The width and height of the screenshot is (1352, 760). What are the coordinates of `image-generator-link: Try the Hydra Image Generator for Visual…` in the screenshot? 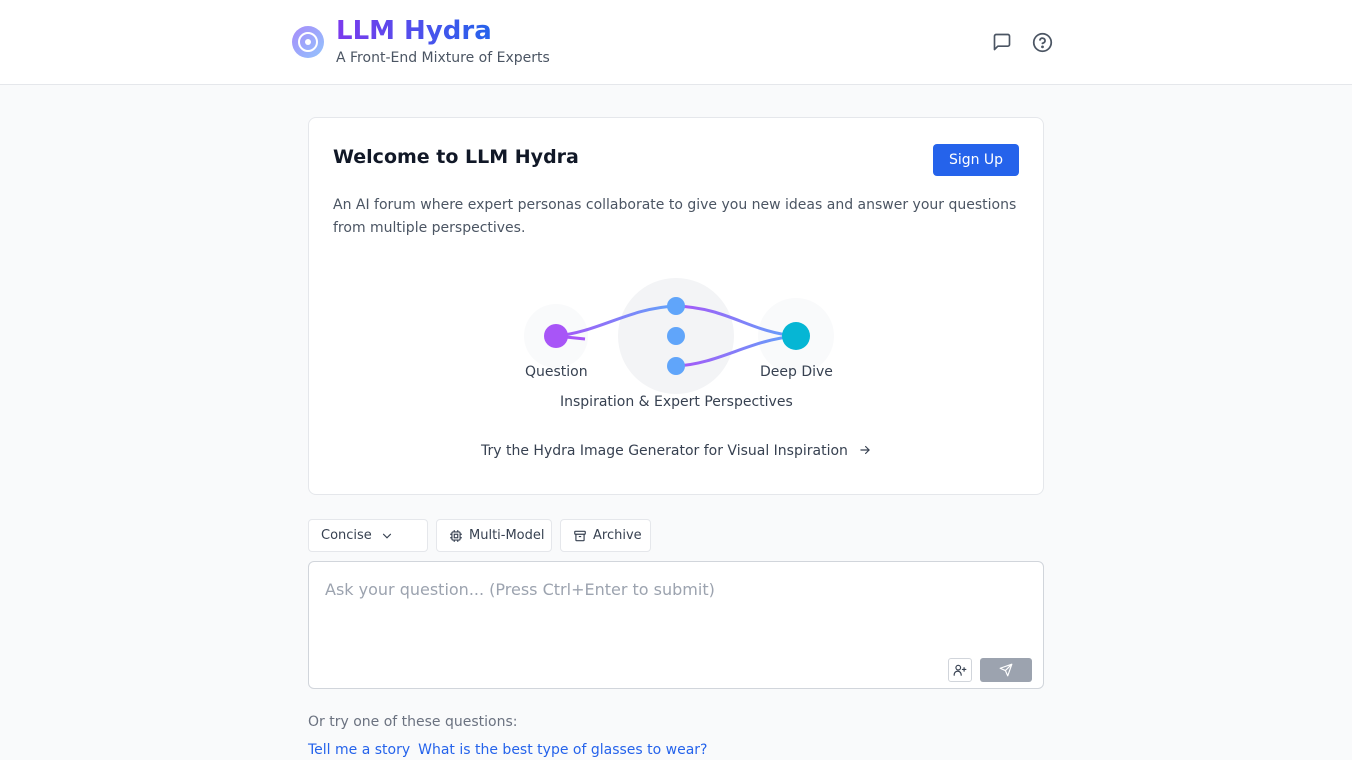 It's located at (676, 451).